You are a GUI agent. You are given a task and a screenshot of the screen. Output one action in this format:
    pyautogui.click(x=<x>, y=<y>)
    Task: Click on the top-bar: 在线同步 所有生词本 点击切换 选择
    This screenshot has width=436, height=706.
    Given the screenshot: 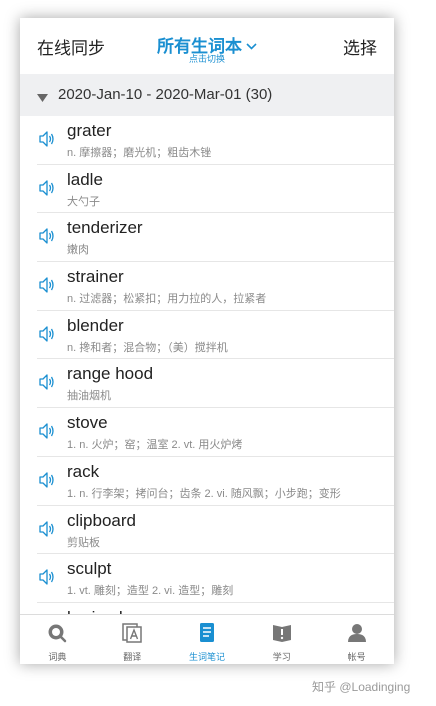 What is the action you would take?
    pyautogui.click(x=207, y=46)
    